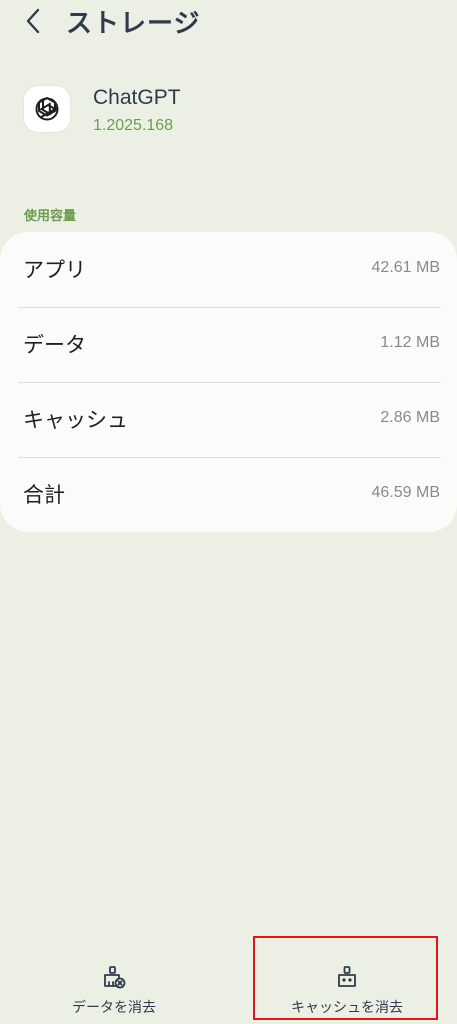 The width and height of the screenshot is (457, 1024). What do you see at coordinates (410, 417) in the screenshot?
I see `row-value: 2.86 MB` at bounding box center [410, 417].